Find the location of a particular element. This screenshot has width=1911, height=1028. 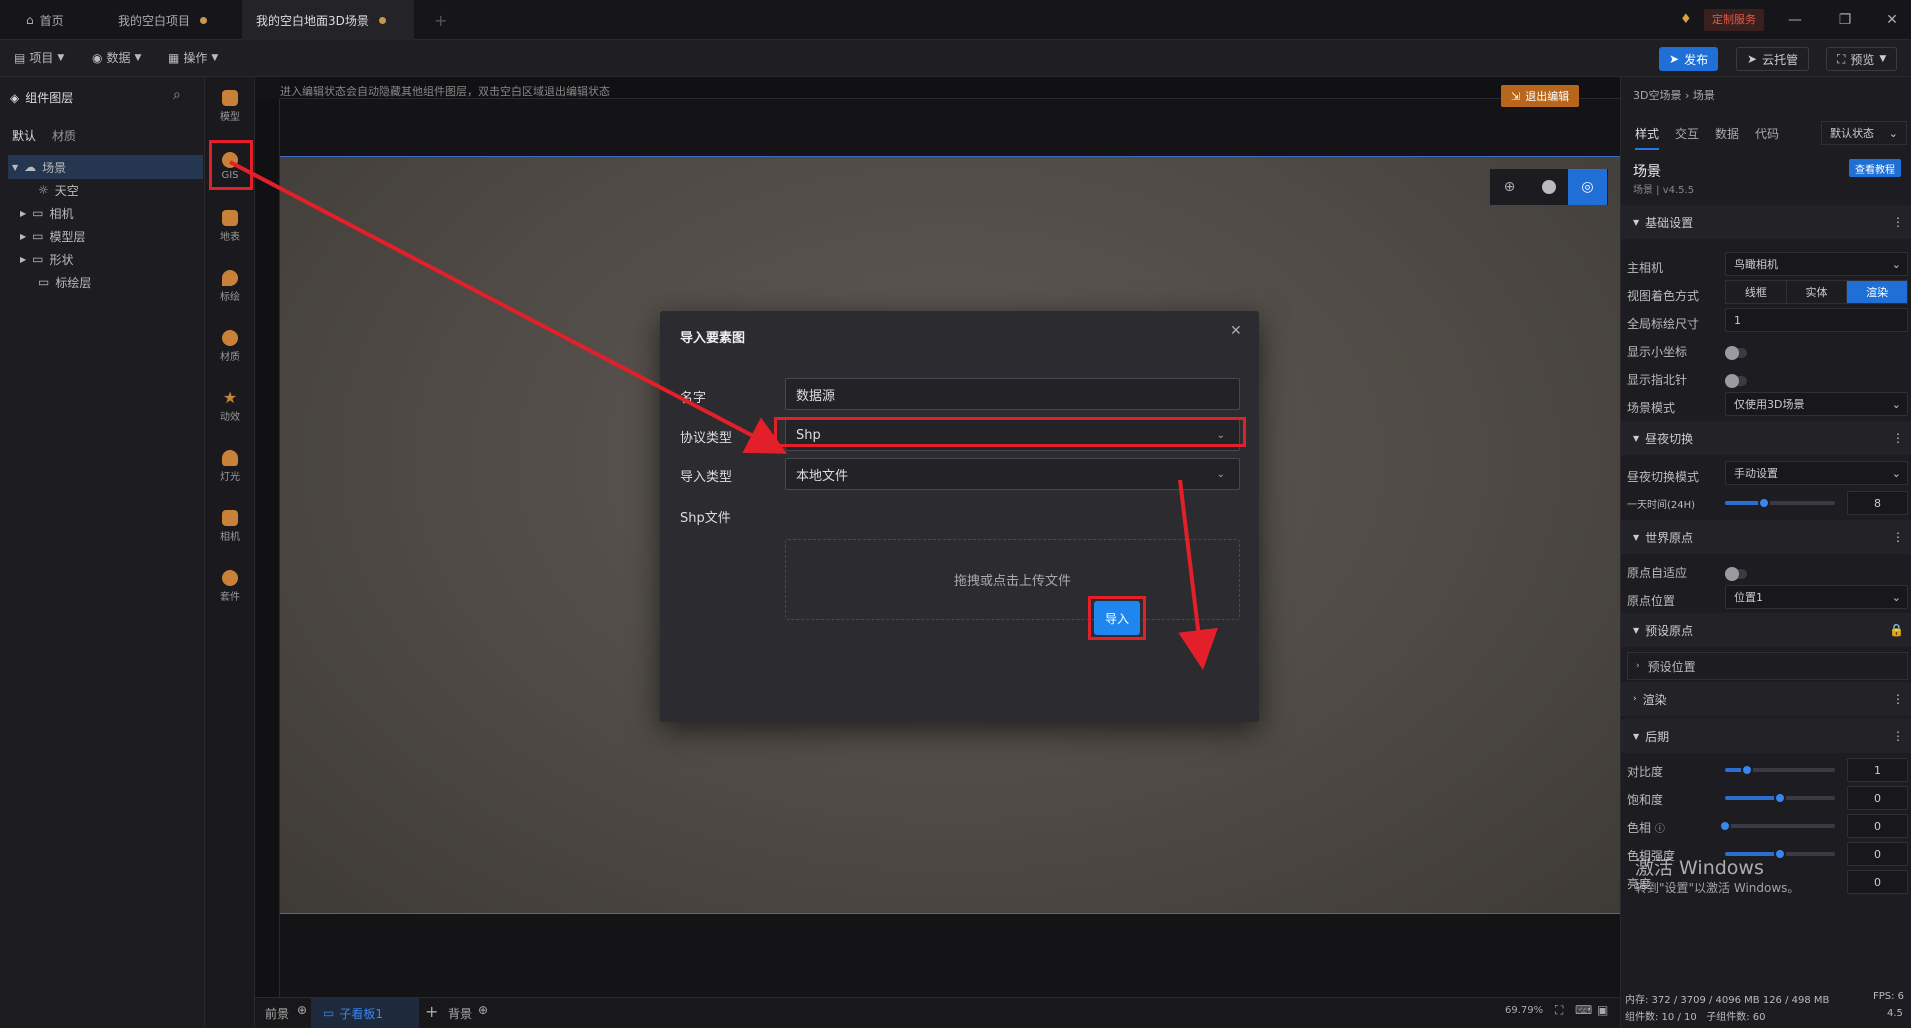

menu-operate: ▦ 操作 ▼ is located at coordinates (193, 57).